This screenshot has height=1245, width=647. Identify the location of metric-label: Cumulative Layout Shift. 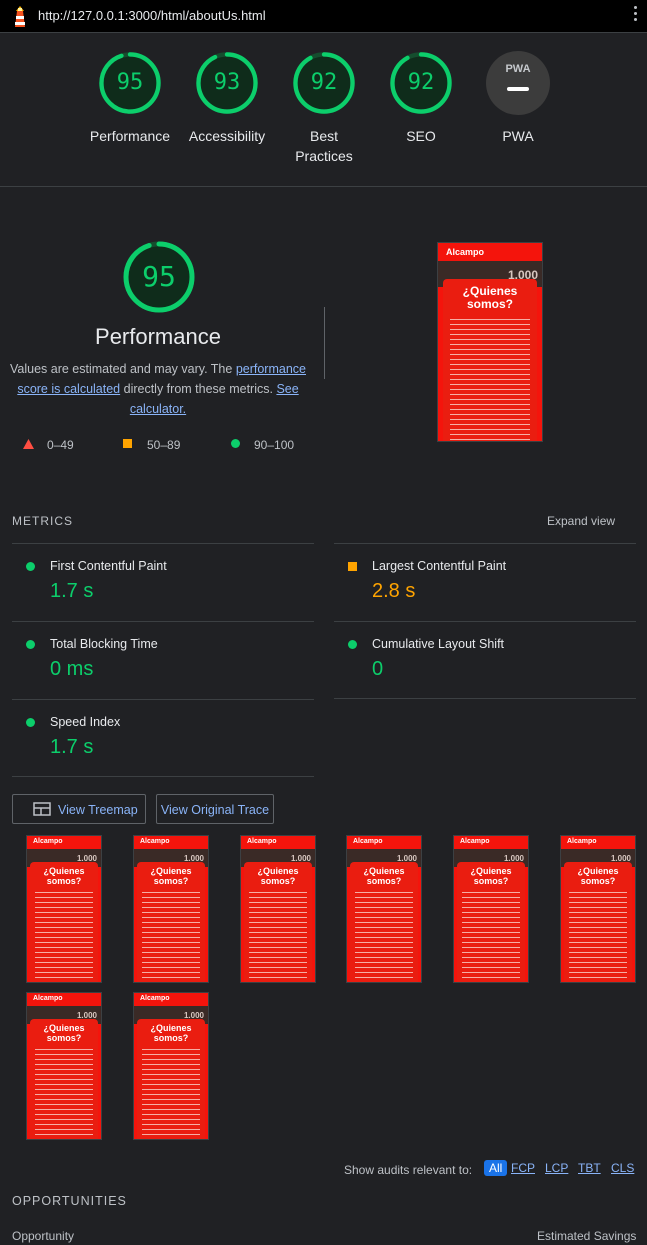
(438, 644).